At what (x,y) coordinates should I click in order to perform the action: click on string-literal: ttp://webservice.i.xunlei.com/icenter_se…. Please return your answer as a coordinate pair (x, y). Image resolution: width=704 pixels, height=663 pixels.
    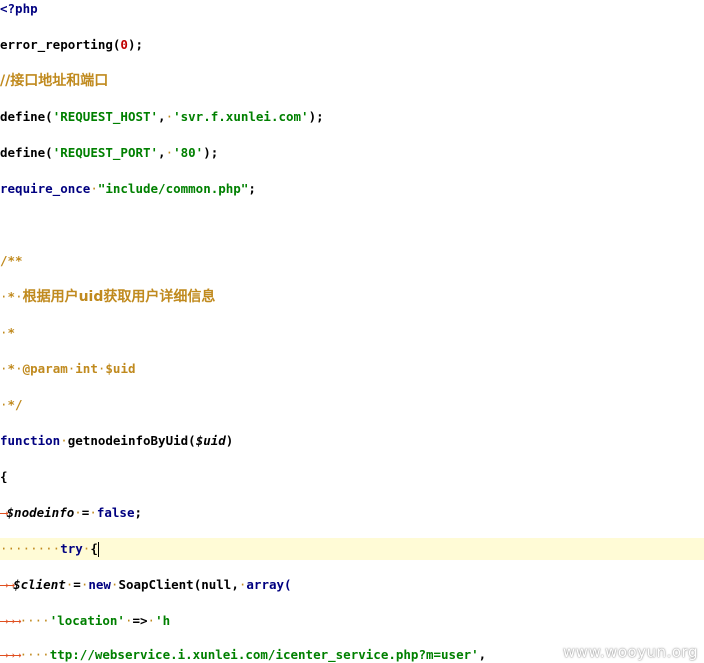
    Looking at the image, I should click on (264, 654).